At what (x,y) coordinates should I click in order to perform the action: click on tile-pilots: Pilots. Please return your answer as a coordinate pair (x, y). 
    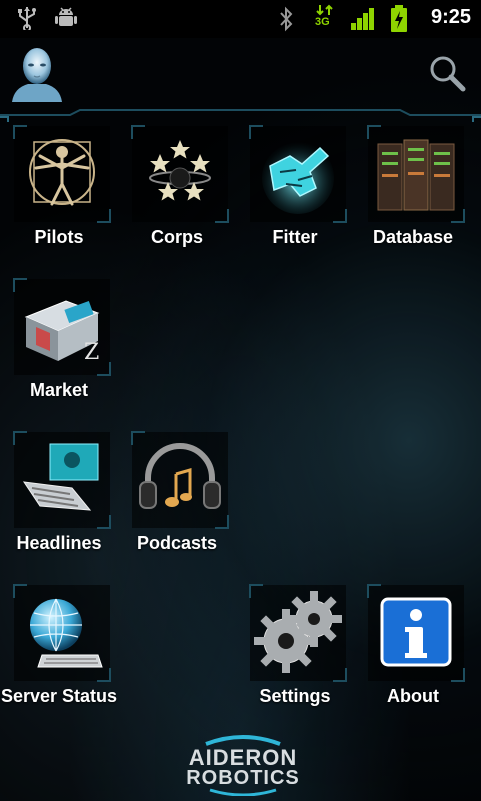
    Looking at the image, I should click on (59, 200).